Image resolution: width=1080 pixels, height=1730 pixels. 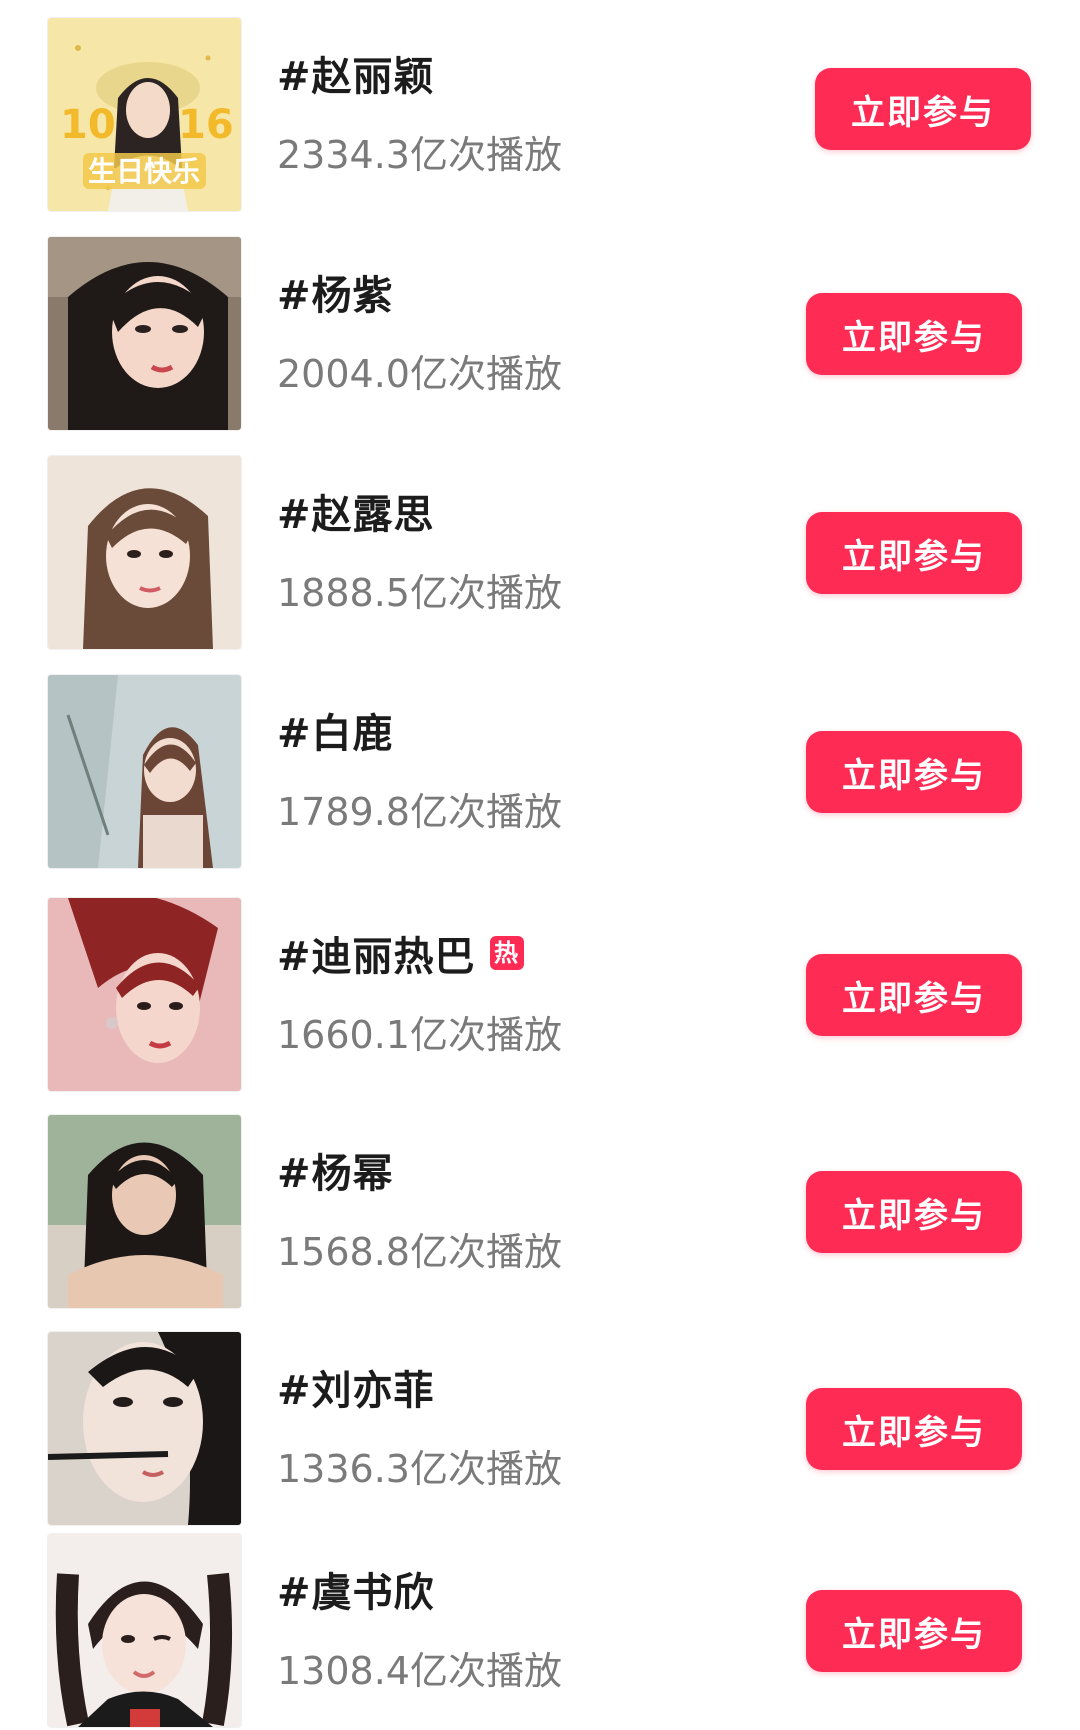 I want to click on topic-title: #迪丽热巴 热, so click(x=400, y=953).